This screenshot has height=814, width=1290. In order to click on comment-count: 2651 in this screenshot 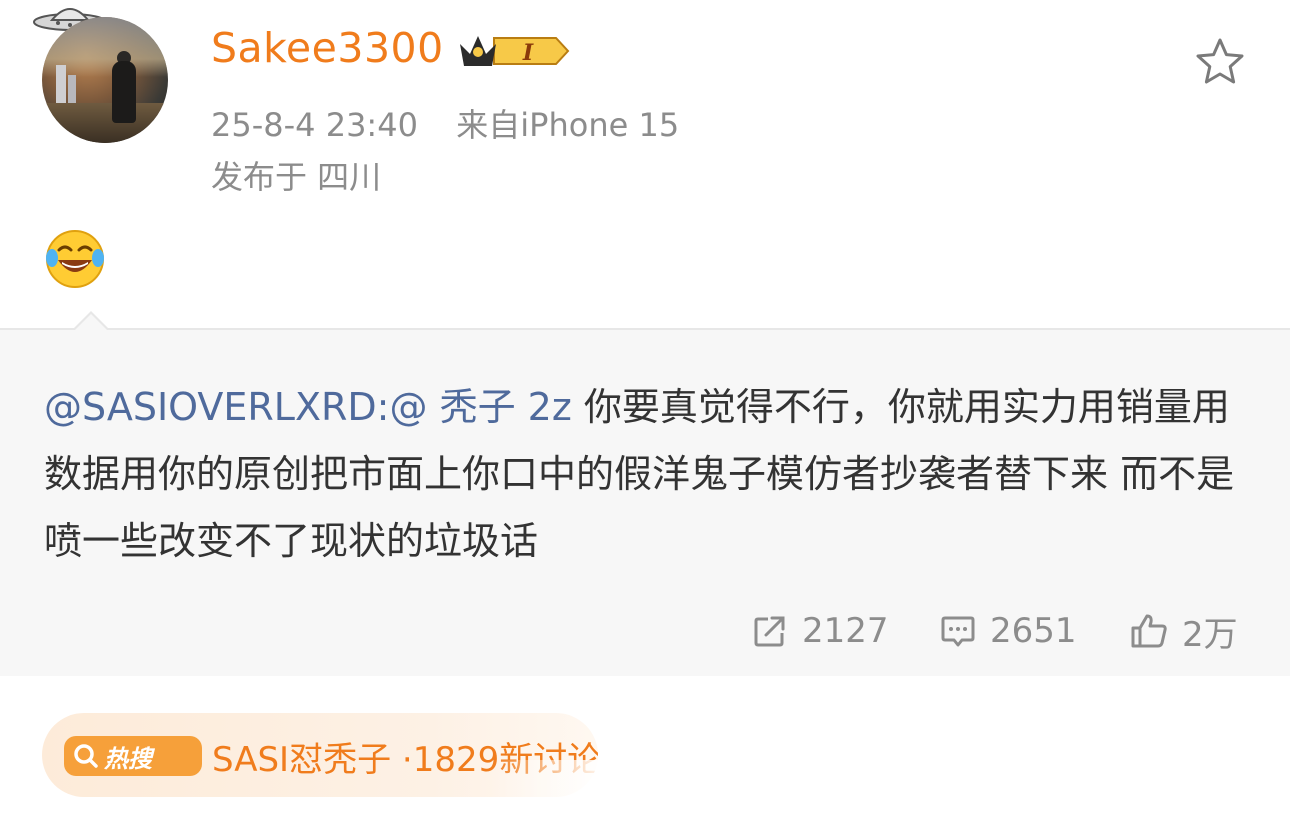, I will do `click(1033, 631)`.